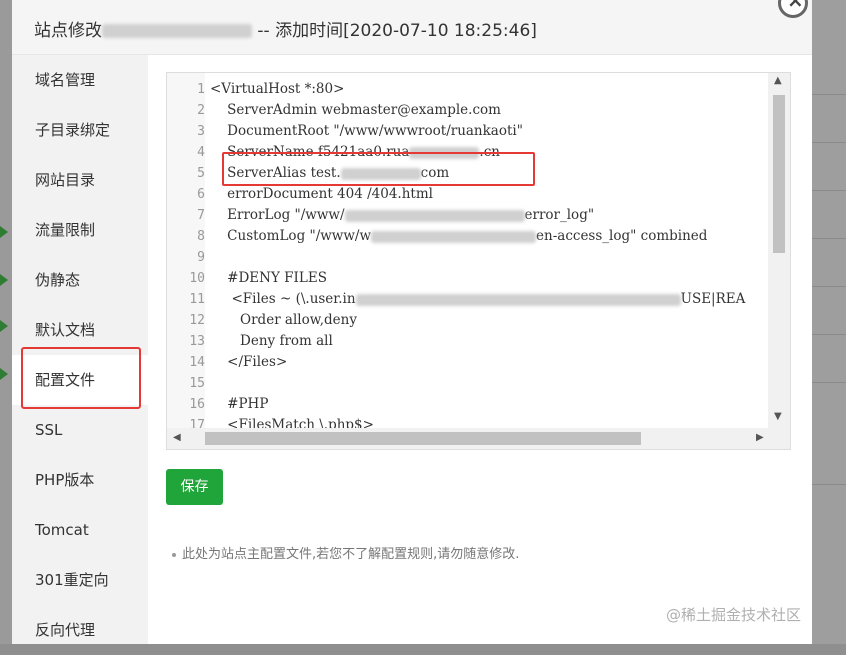 The image size is (846, 655). What do you see at coordinates (80, 280) in the screenshot?
I see `sidebar-item-rewrite: 伪静态` at bounding box center [80, 280].